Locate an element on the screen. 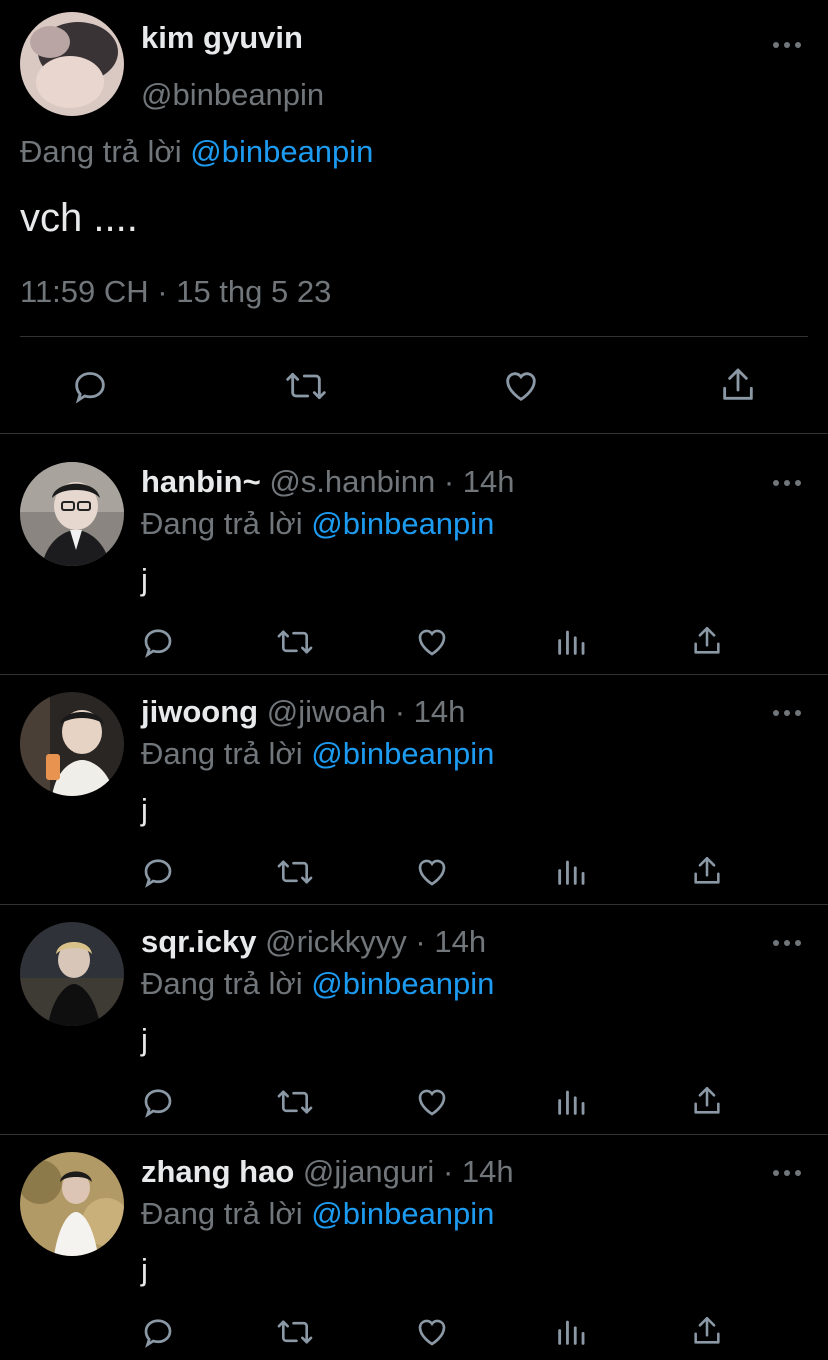 Image resolution: width=828 pixels, height=1360 pixels. author-name: jiwoong is located at coordinates (199, 711).